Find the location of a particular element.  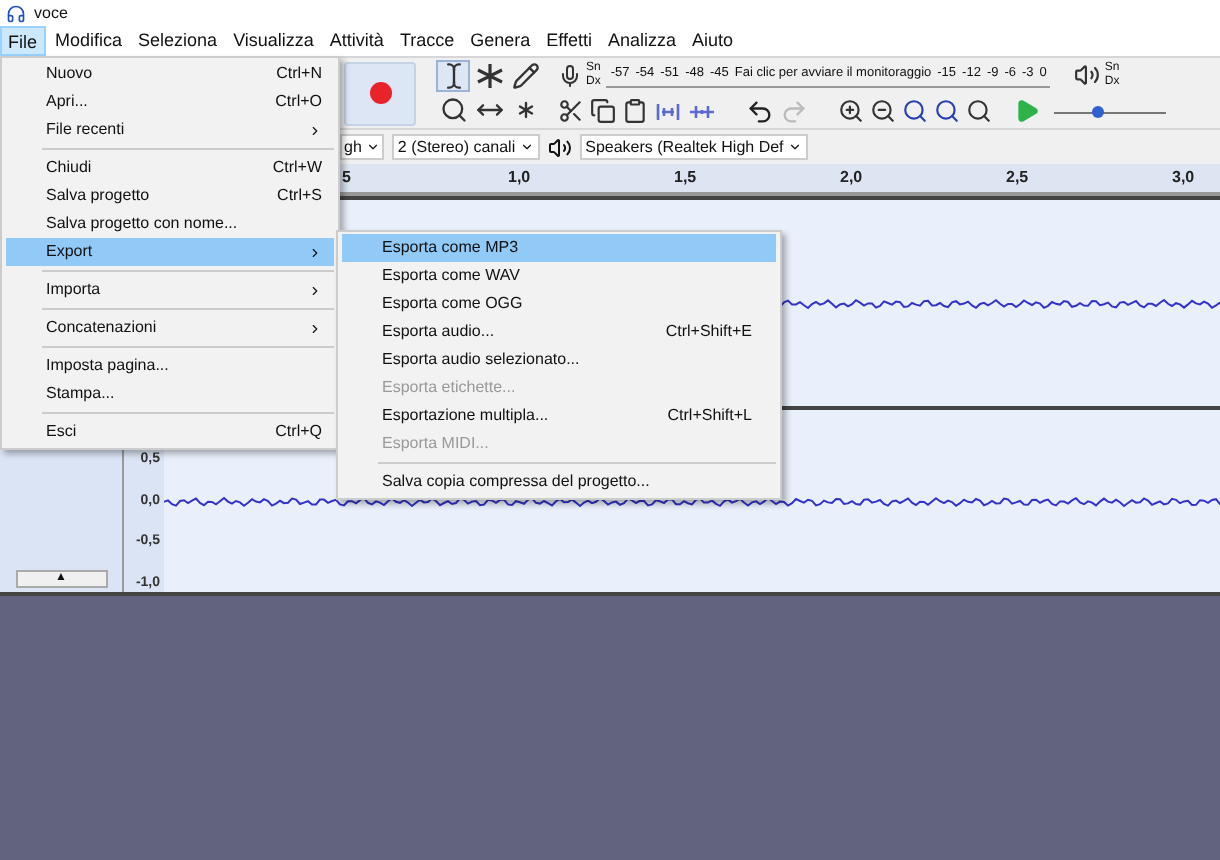

paste-icon is located at coordinates (635, 111).